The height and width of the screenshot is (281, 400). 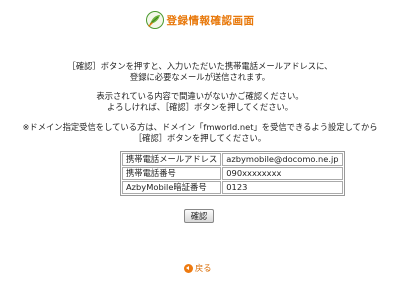 I want to click on back-arrow-icon, so click(x=188, y=268).